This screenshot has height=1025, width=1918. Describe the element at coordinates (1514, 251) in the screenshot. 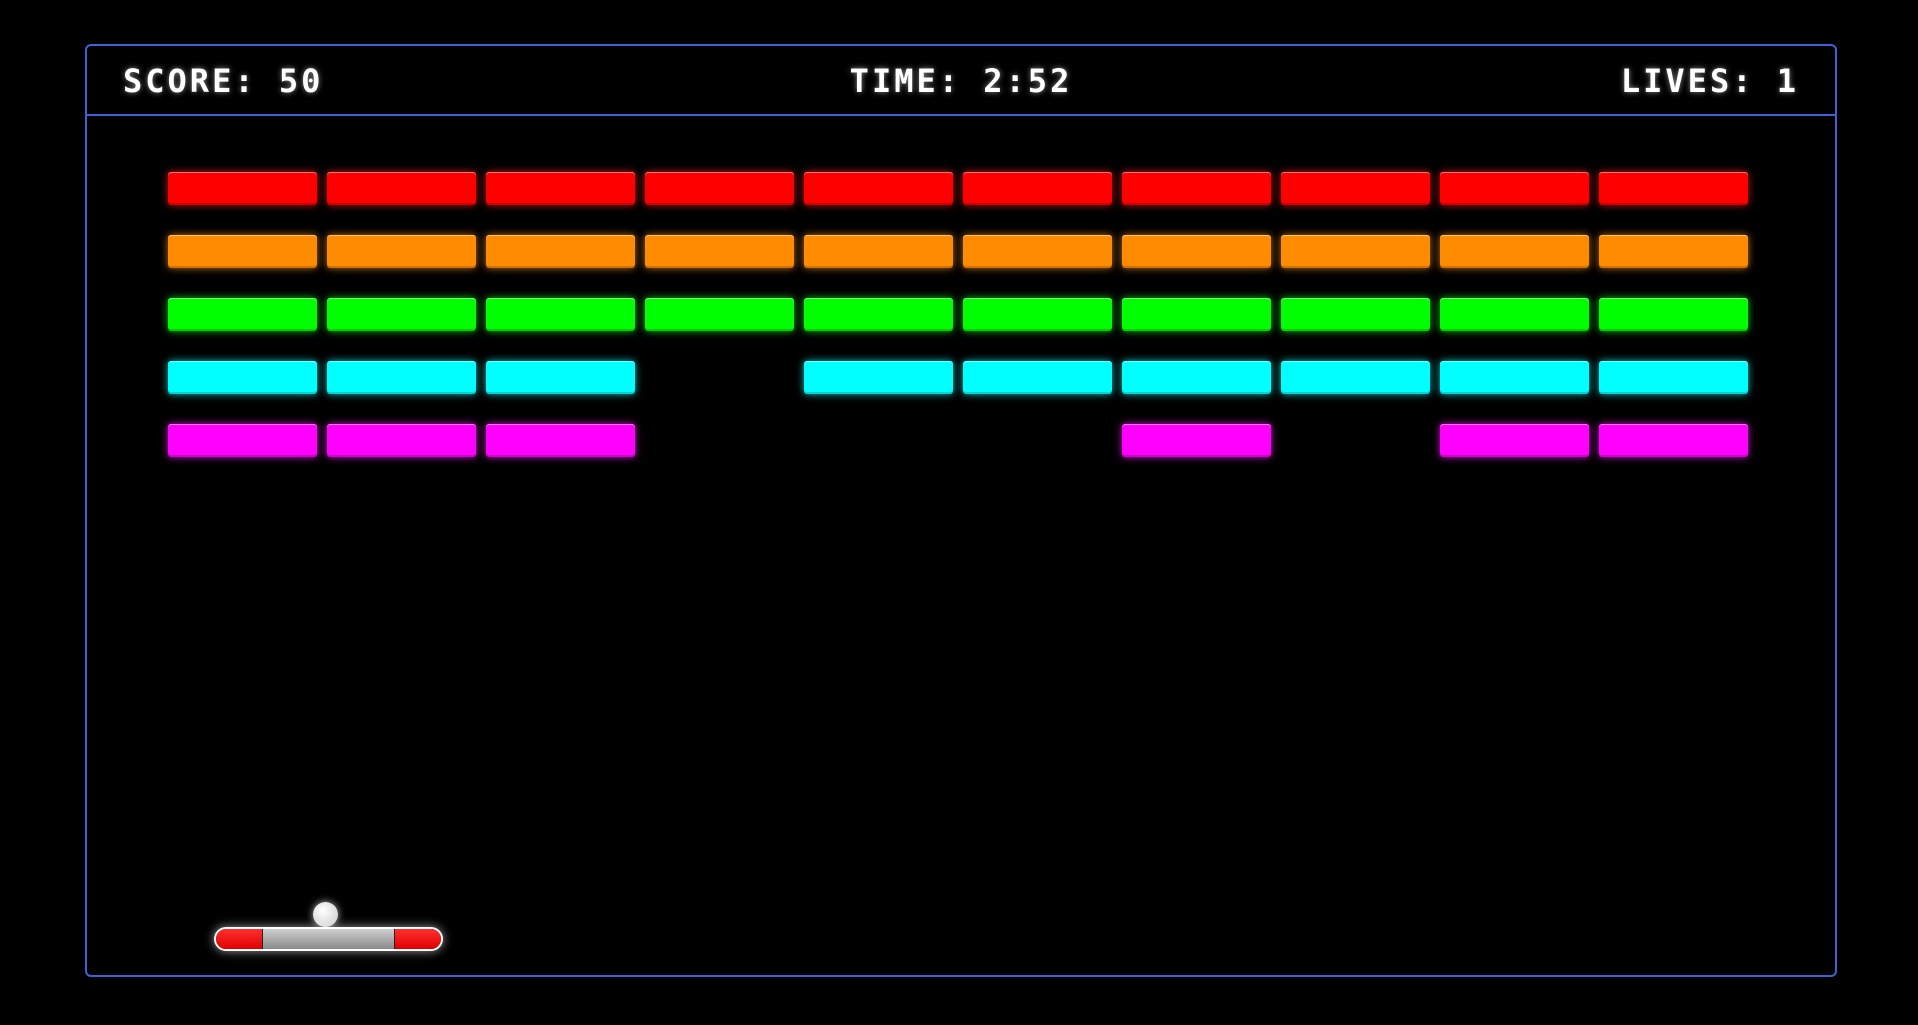

I see `brick-r2-c9` at that location.